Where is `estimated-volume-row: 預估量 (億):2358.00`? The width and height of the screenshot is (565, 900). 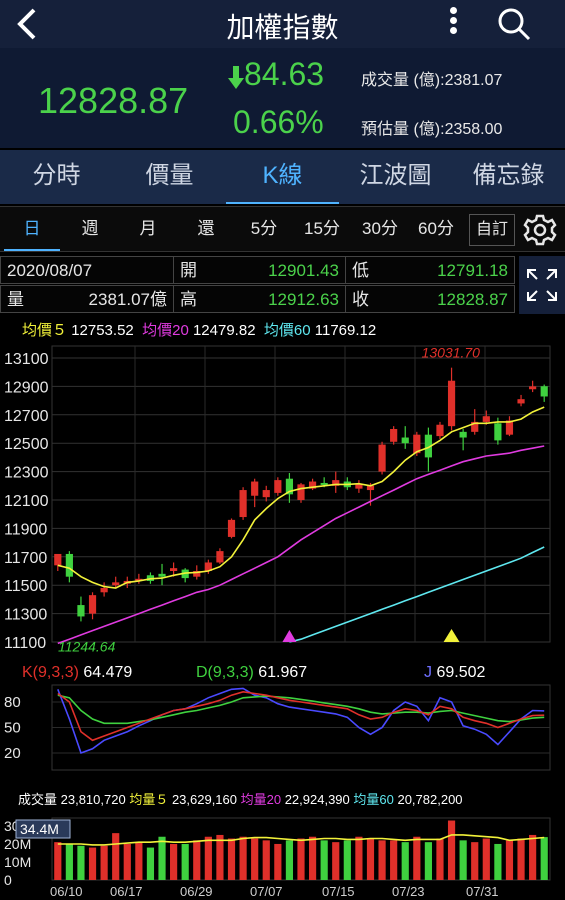 estimated-volume-row: 預估量 (億):2358.00 is located at coordinates (432, 129).